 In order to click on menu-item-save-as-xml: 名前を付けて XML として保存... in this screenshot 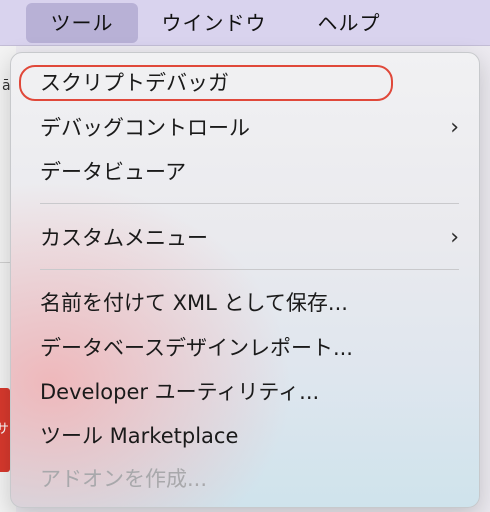, I will do `click(245, 303)`.